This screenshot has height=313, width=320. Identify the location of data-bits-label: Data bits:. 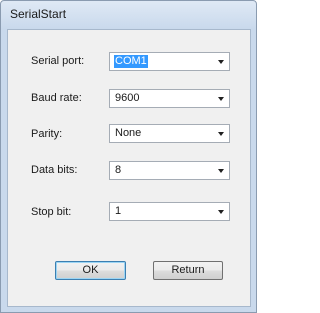
(54, 170).